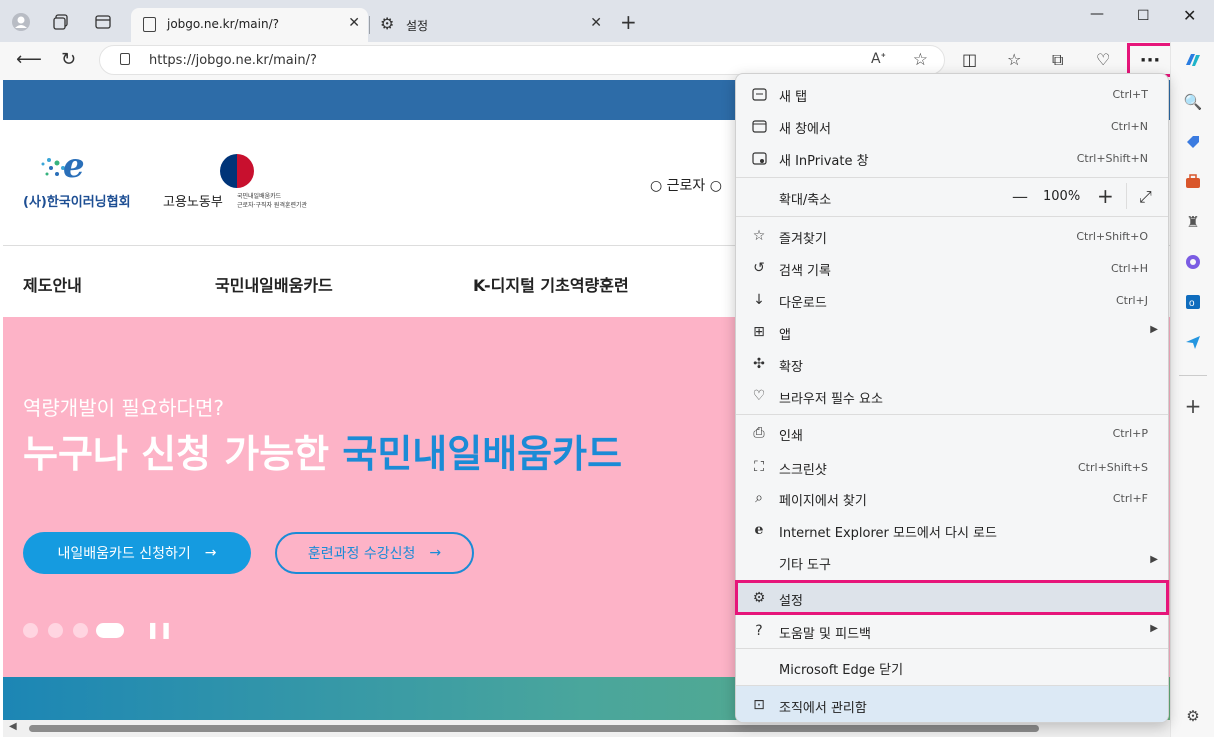 This screenshot has width=1214, height=737. Describe the element at coordinates (803, 470) in the screenshot. I see `menu-label: 스크린샷` at that location.